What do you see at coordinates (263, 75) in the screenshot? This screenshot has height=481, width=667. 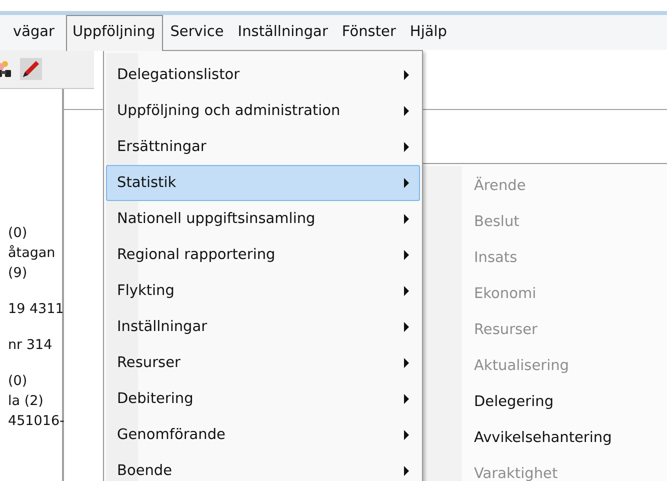 I see `menu-item: Delegationslistor` at bounding box center [263, 75].